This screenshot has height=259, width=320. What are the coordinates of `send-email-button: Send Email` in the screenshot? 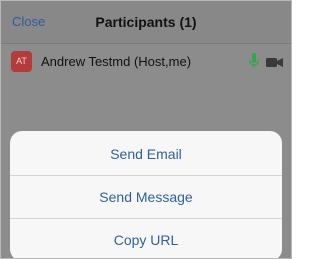 It's located at (146, 154).